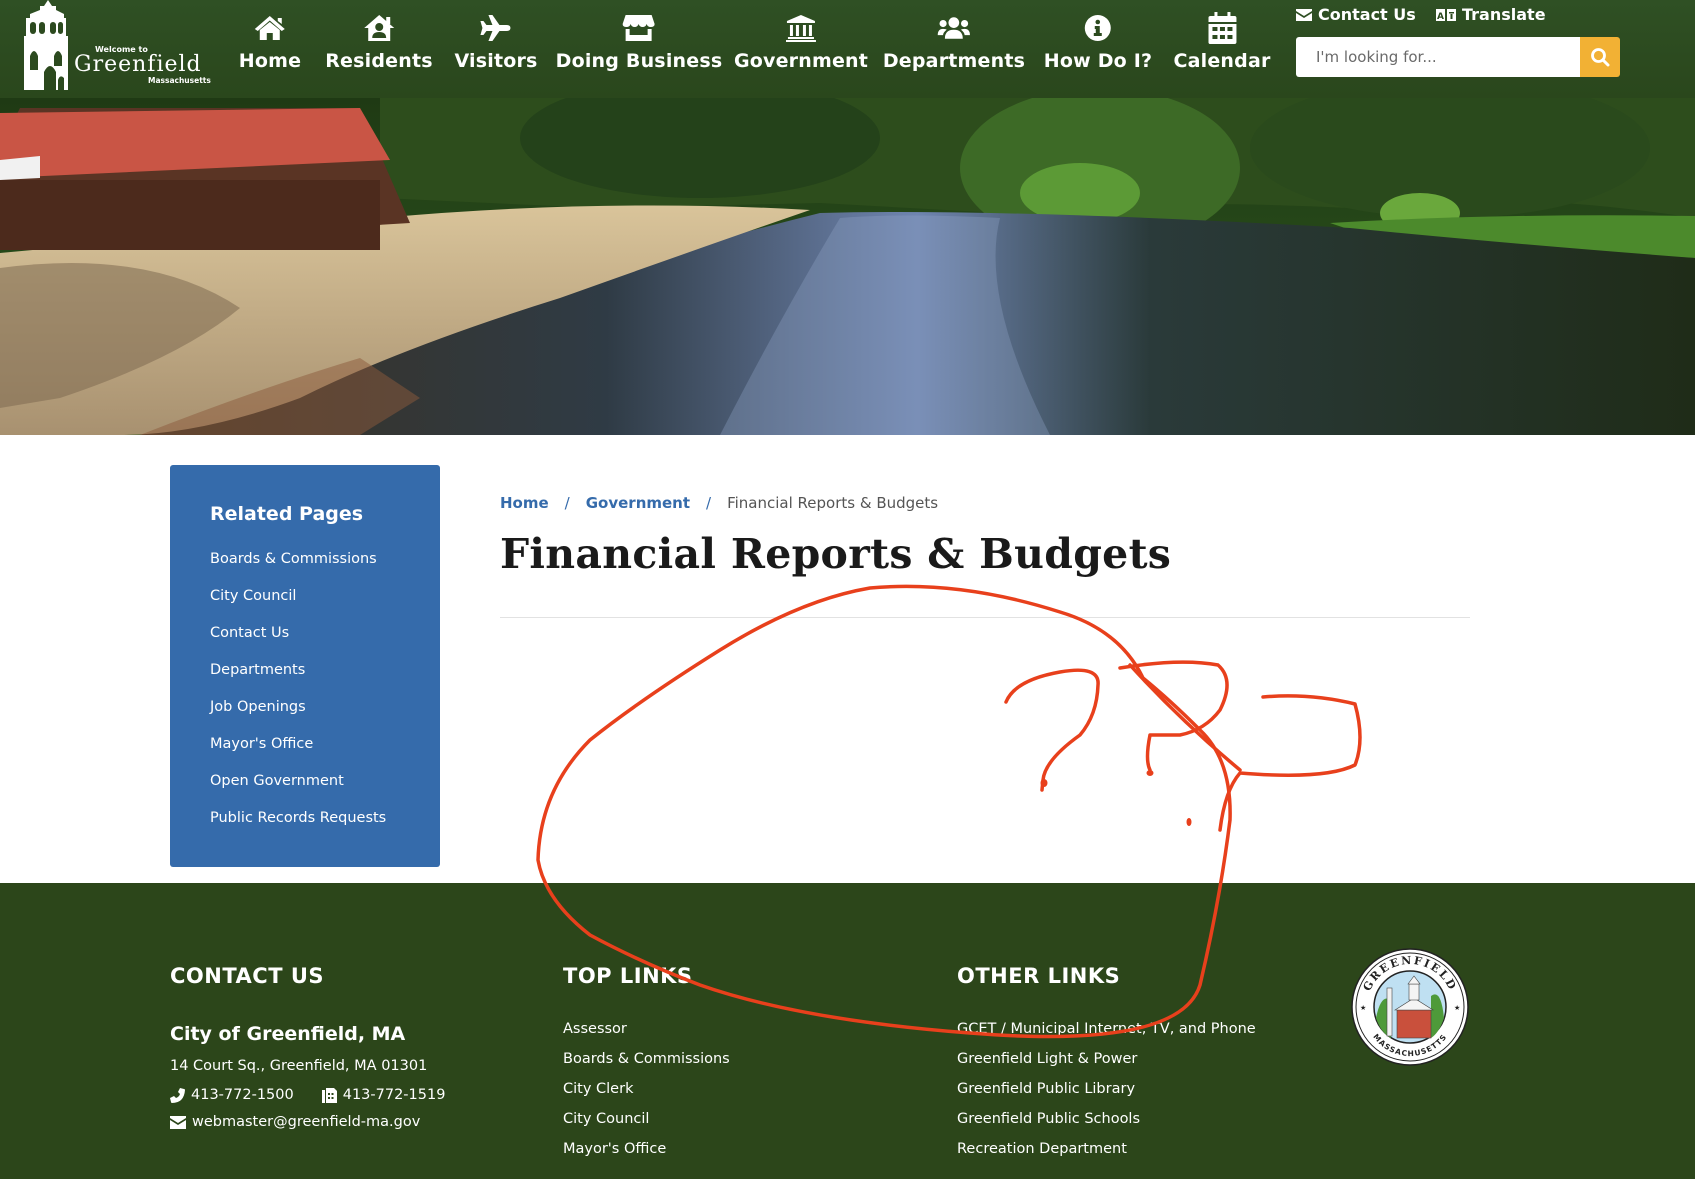 Image resolution: width=1695 pixels, height=1179 pixels. What do you see at coordinates (646, 1036) in the screenshot?
I see `footer-link-assessor: Assessor` at bounding box center [646, 1036].